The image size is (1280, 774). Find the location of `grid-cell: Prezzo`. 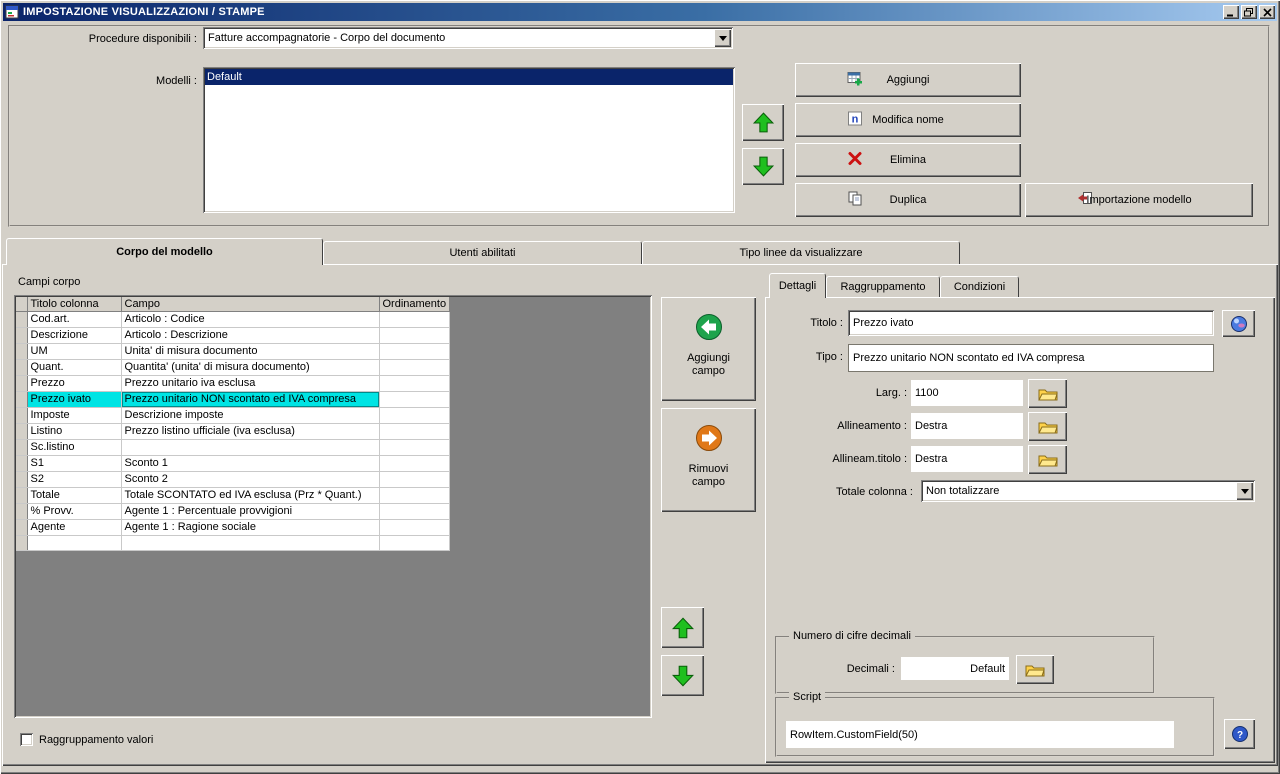

grid-cell: Prezzo is located at coordinates (74, 383).